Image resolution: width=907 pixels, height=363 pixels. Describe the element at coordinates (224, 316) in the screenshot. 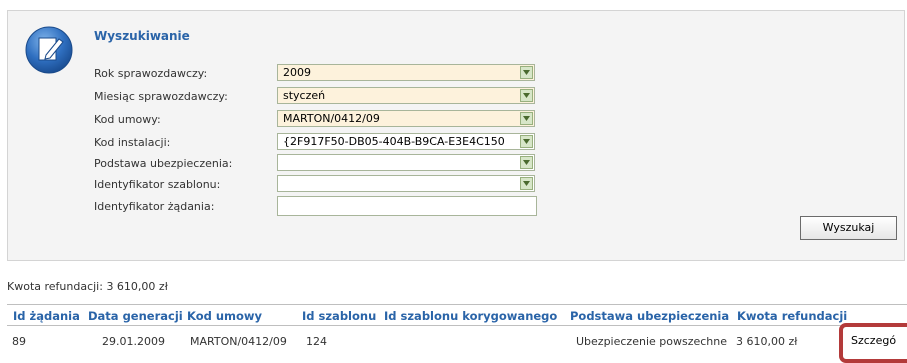

I see `col-kod-umowy: Kod umowy` at that location.